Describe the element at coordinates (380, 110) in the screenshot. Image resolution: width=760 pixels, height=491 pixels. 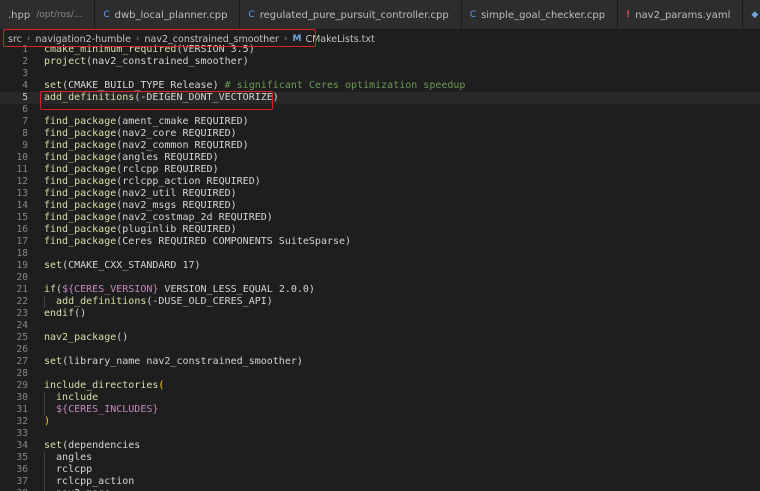
I see `code-line: 6` at that location.